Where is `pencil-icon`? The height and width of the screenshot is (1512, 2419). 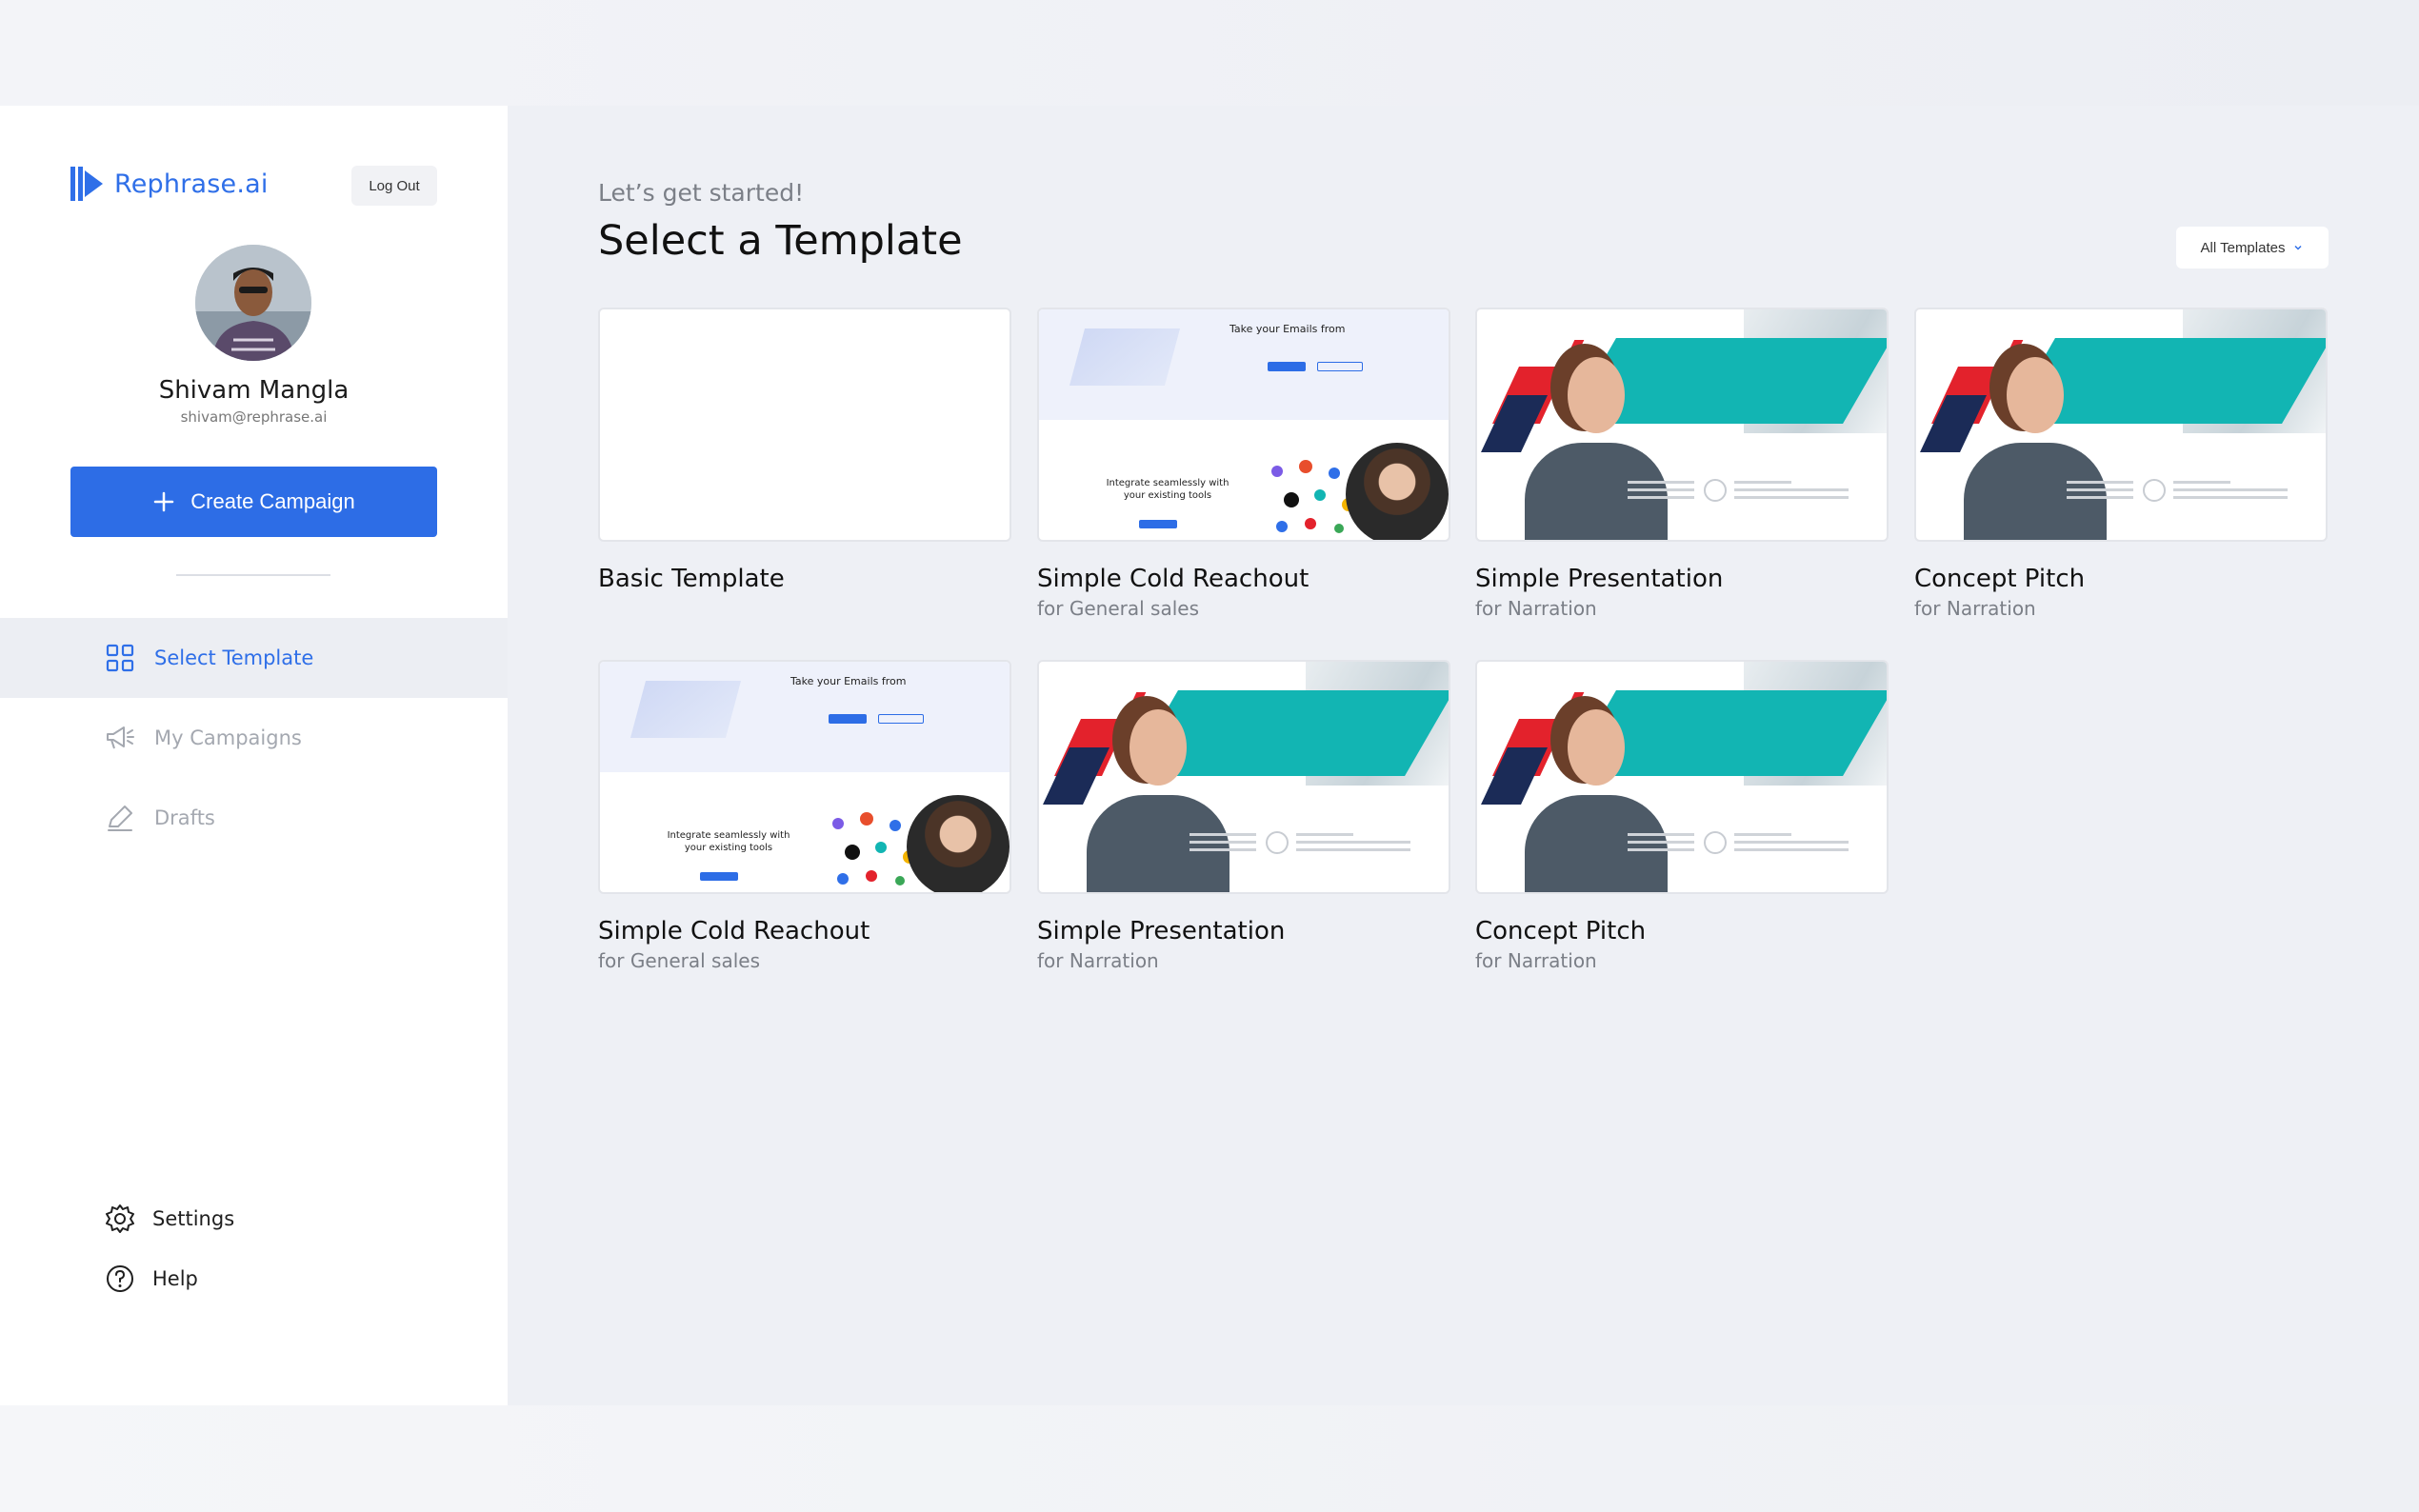 pencil-icon is located at coordinates (120, 818).